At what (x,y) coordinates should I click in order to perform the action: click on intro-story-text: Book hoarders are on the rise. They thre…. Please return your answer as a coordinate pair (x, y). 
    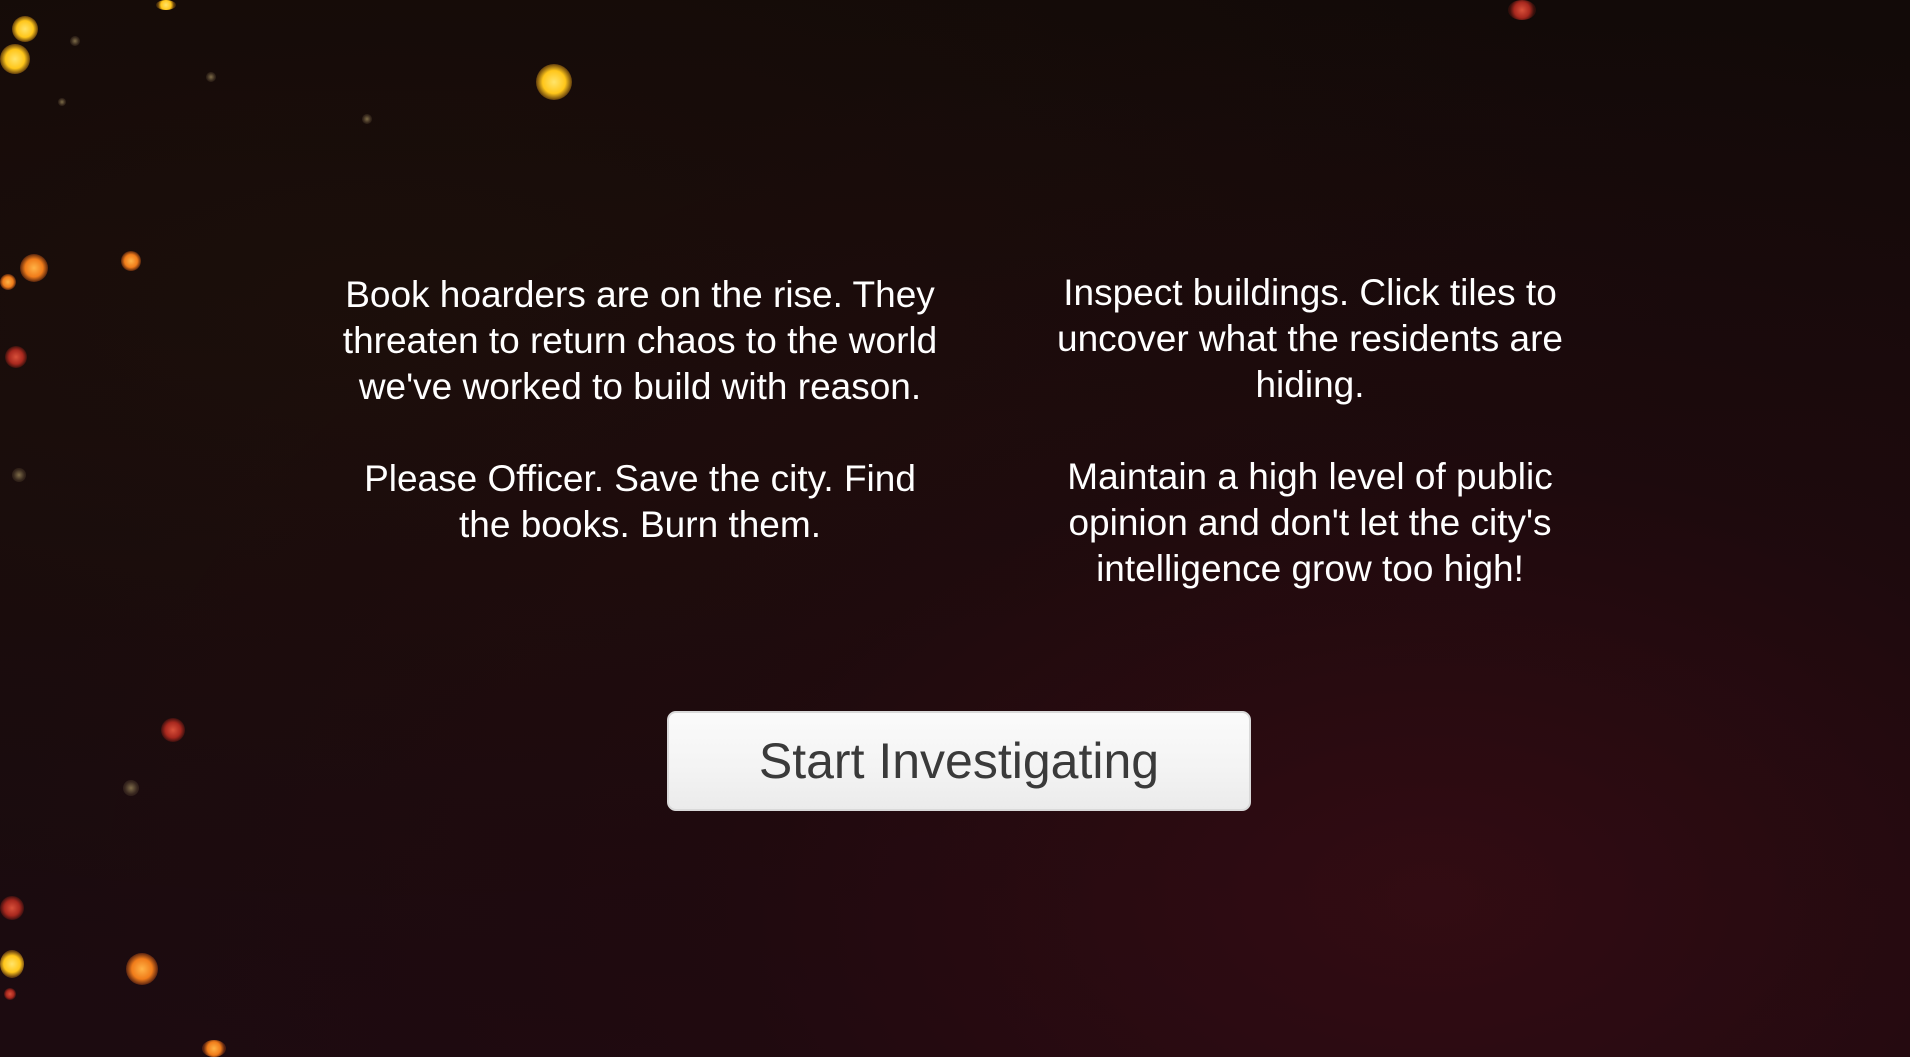
    Looking at the image, I should click on (640, 410).